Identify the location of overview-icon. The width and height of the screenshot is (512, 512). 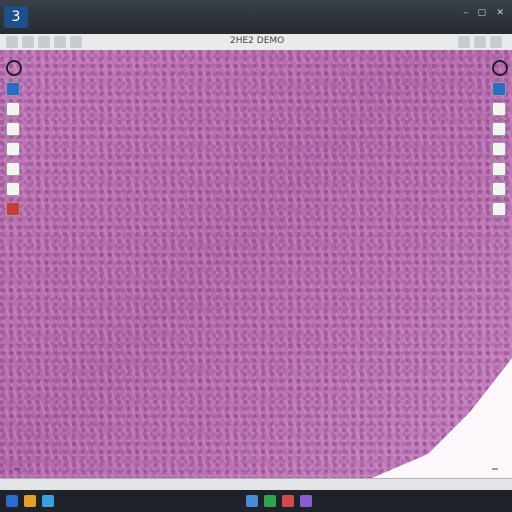
(500, 68).